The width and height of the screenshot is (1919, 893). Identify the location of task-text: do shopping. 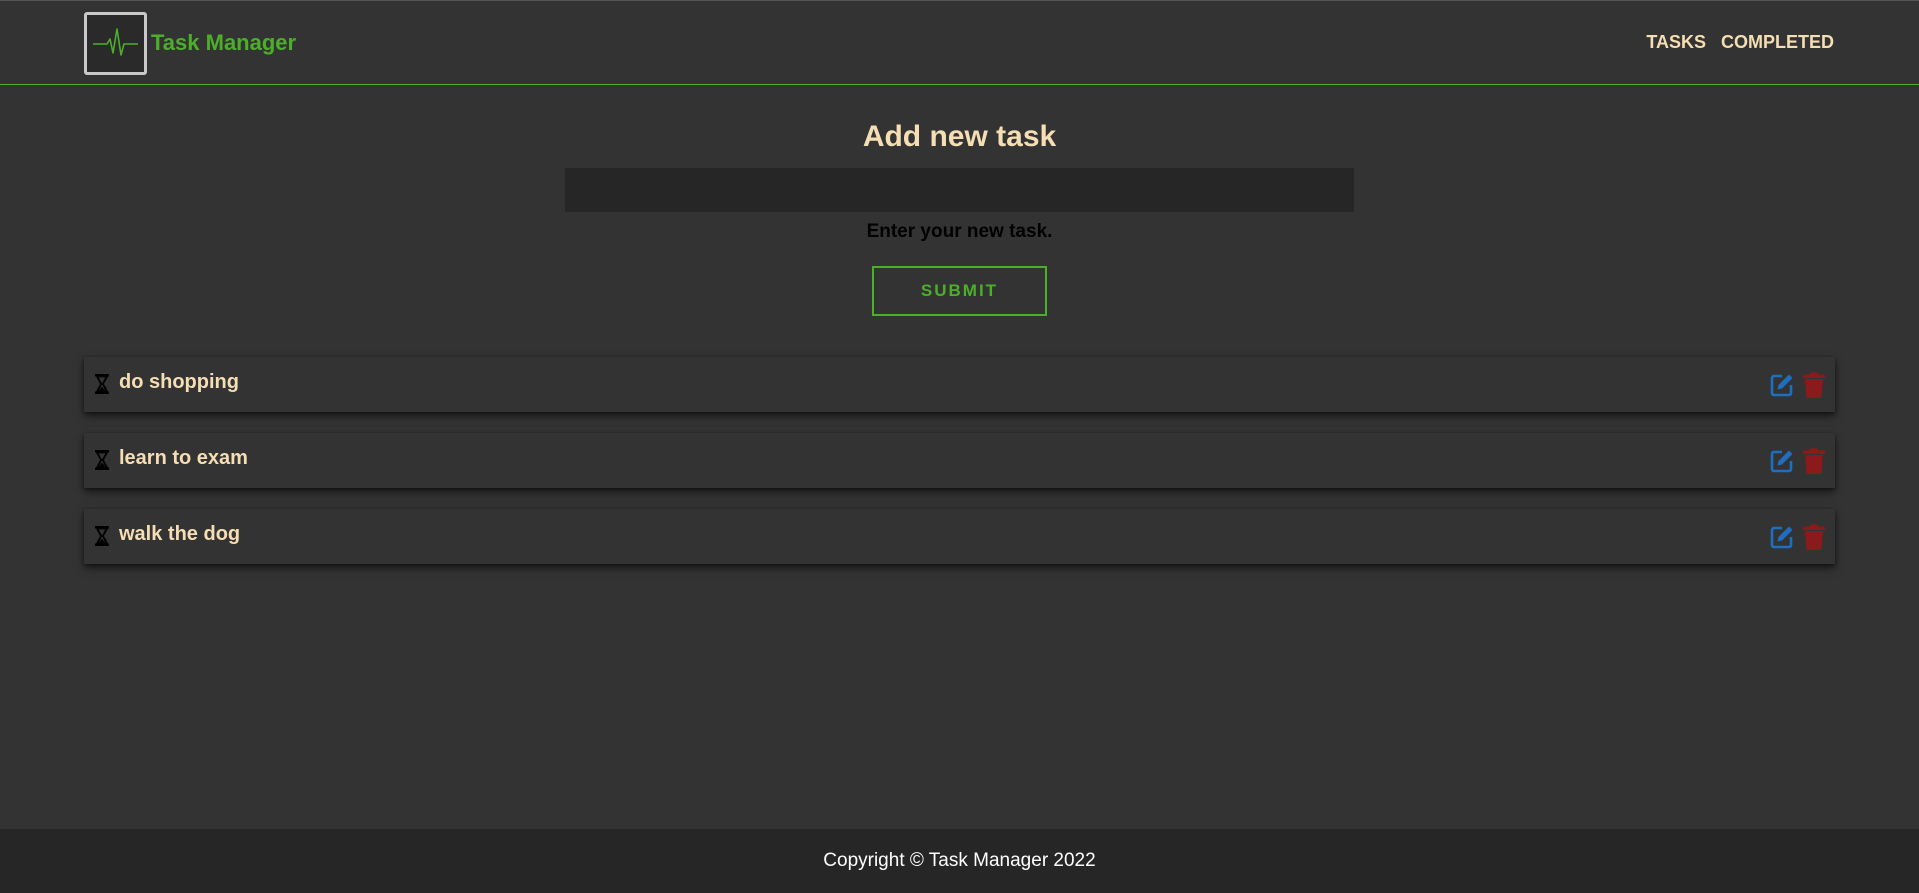
(179, 382).